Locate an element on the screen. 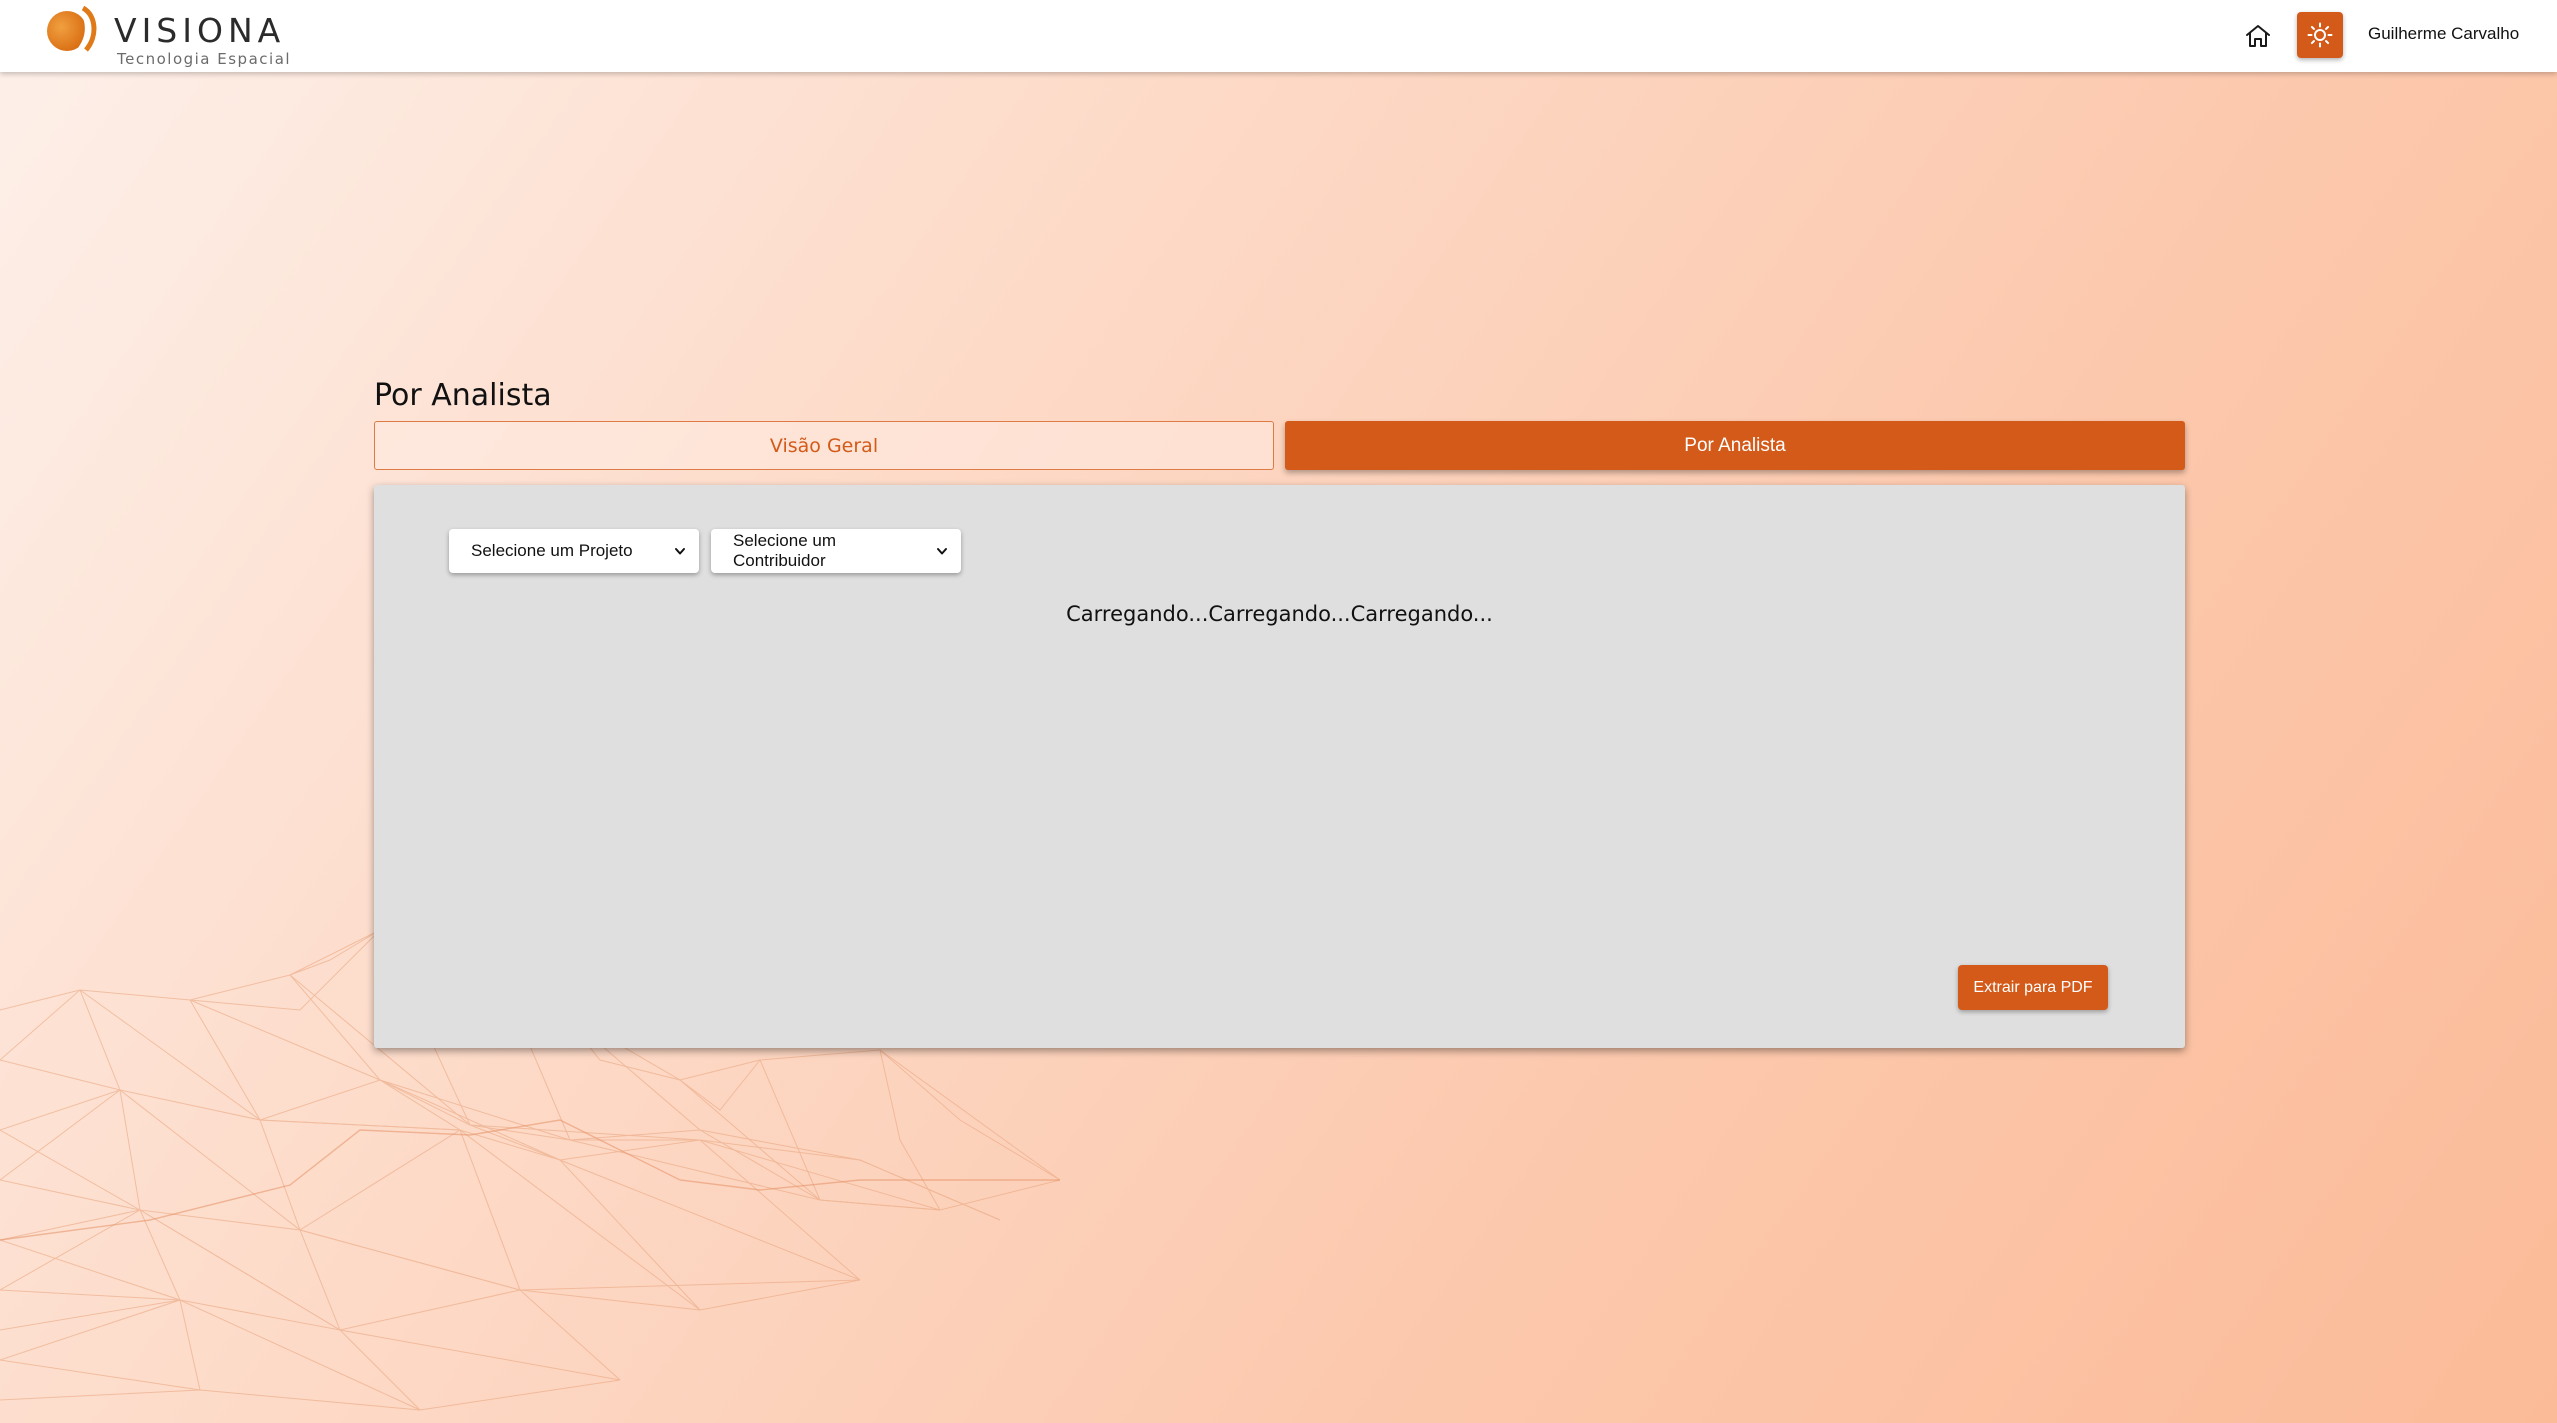 This screenshot has height=1423, width=2557. export-pdf-button: Extrair para PDF is located at coordinates (2033, 987).